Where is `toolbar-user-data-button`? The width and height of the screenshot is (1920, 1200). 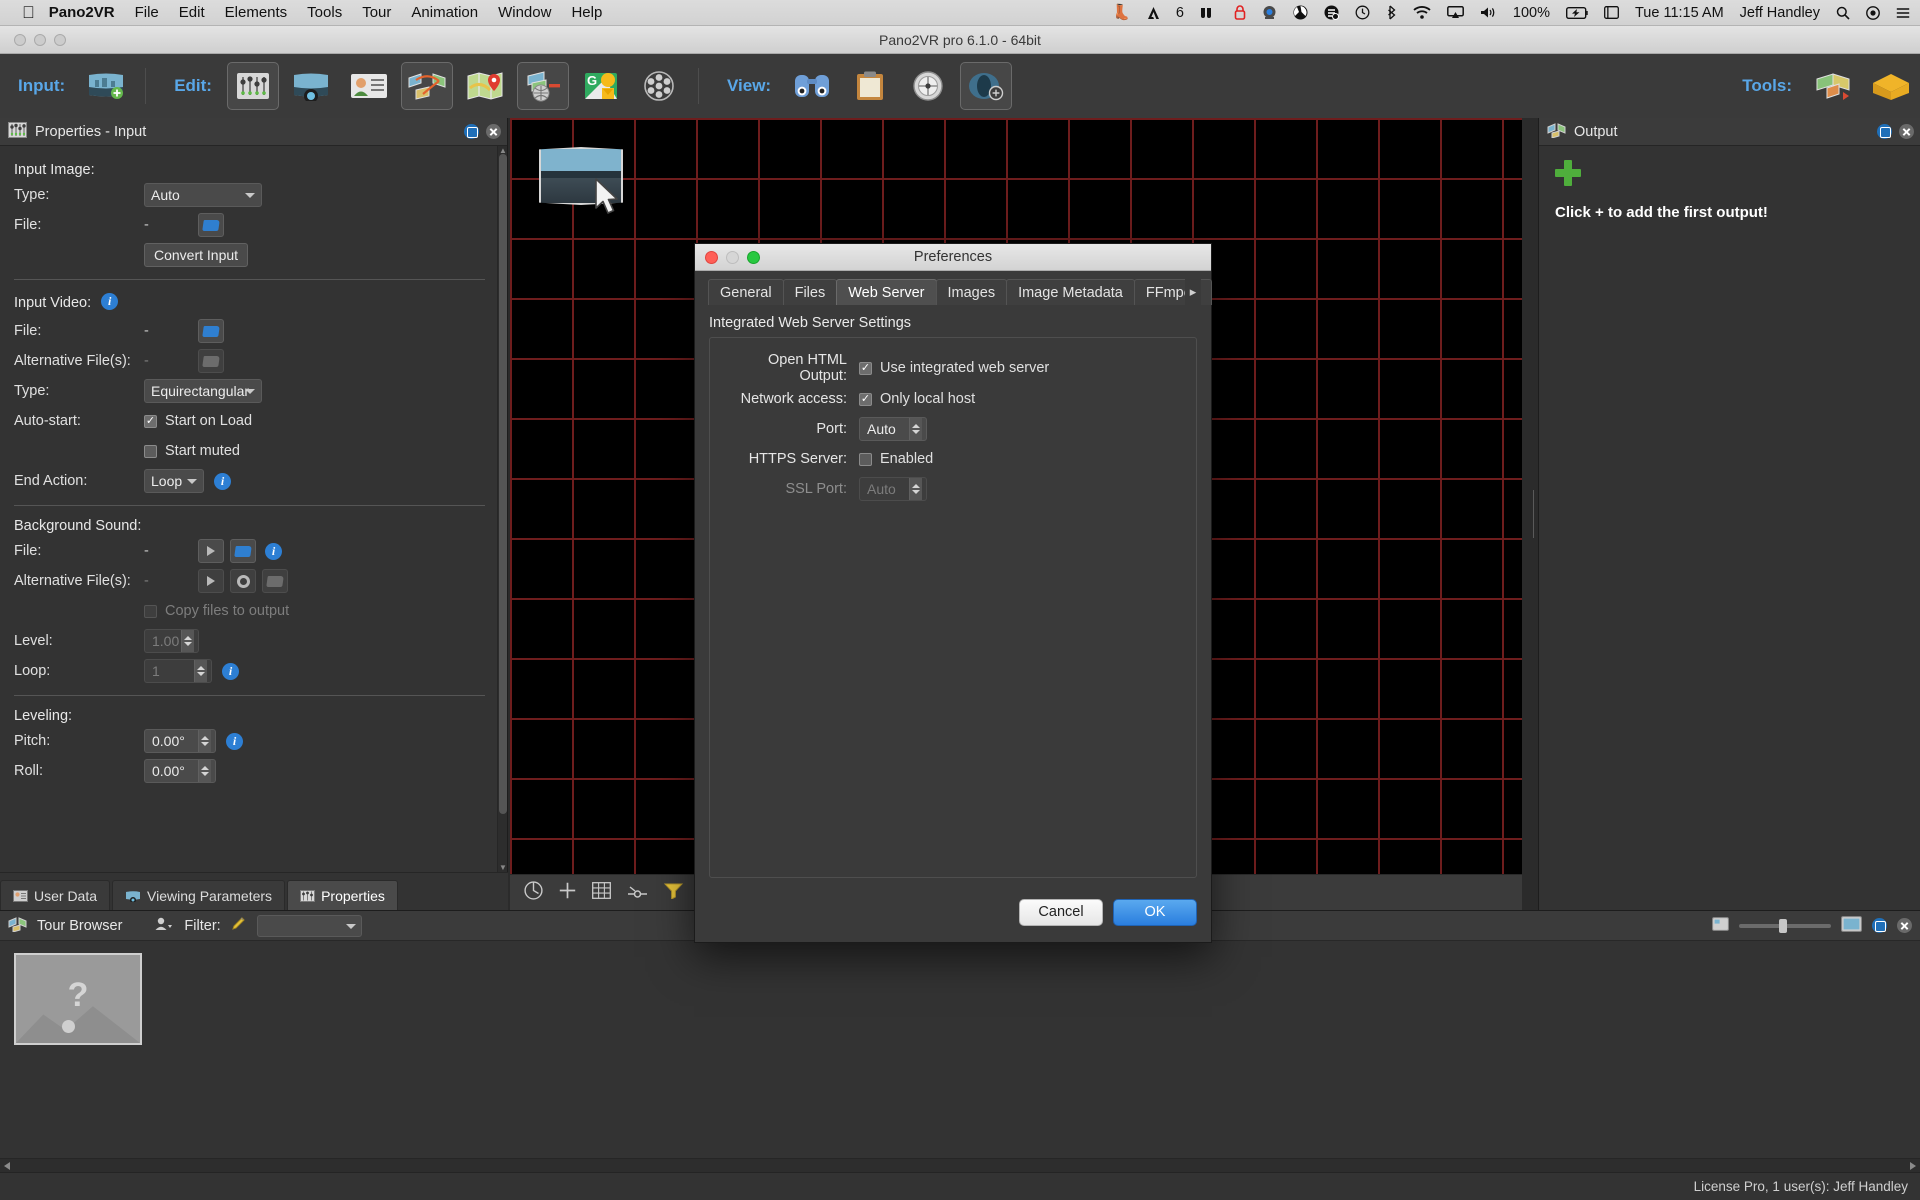 toolbar-user-data-button is located at coordinates (369, 86).